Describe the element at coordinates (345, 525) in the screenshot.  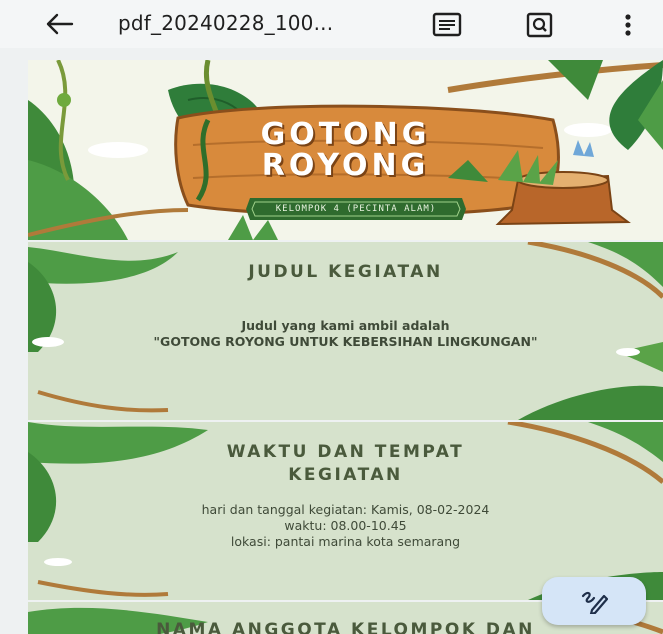
I see `time-place-time: waktu: 08.00-10.45` at that location.